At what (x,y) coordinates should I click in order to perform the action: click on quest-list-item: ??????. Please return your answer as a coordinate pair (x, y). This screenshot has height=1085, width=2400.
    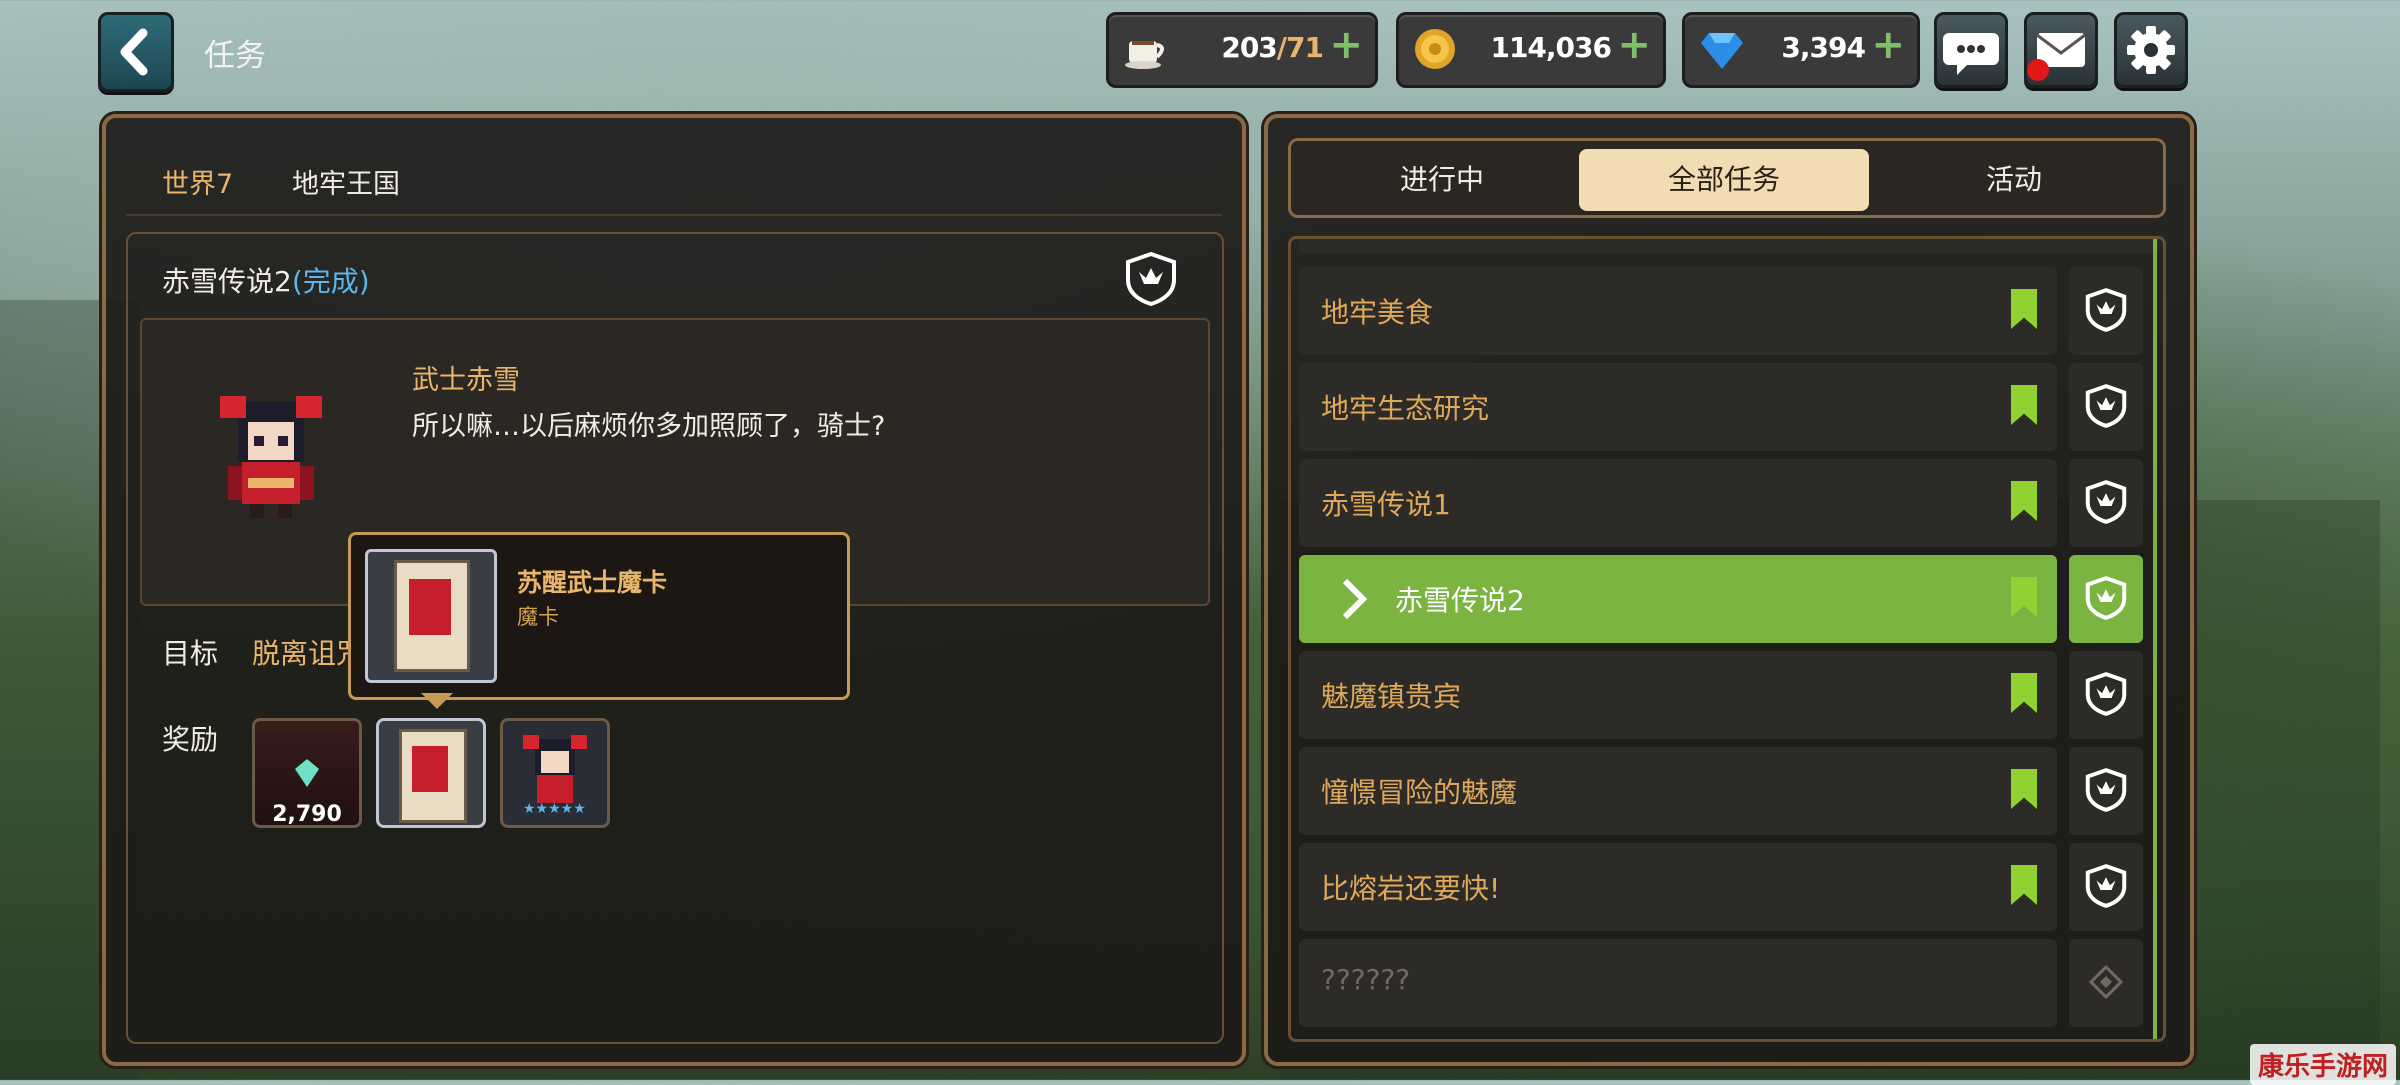
    Looking at the image, I should click on (1678, 983).